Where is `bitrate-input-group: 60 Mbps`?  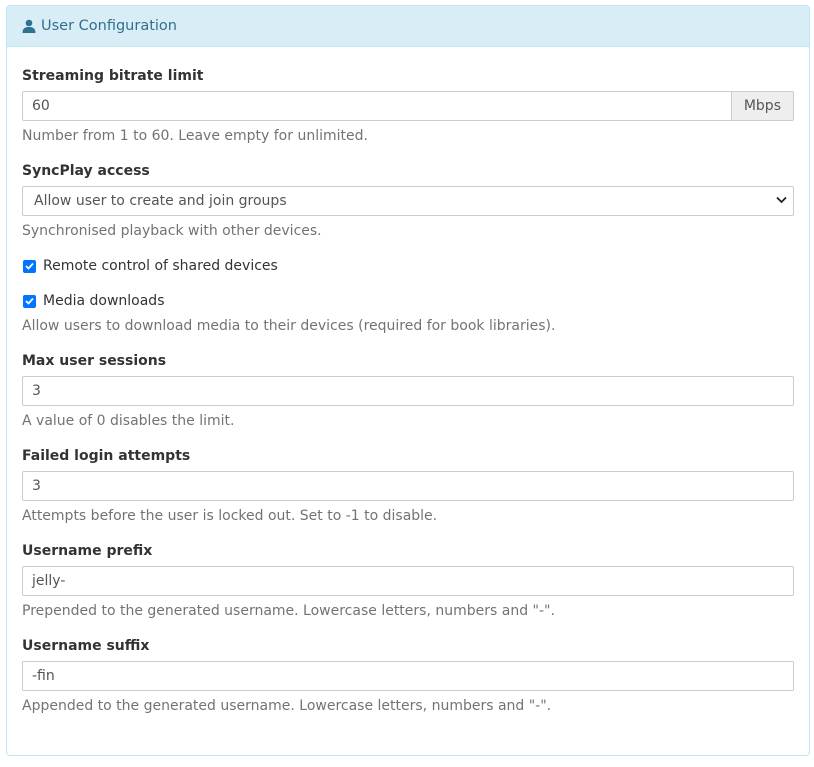 bitrate-input-group: 60 Mbps is located at coordinates (408, 106).